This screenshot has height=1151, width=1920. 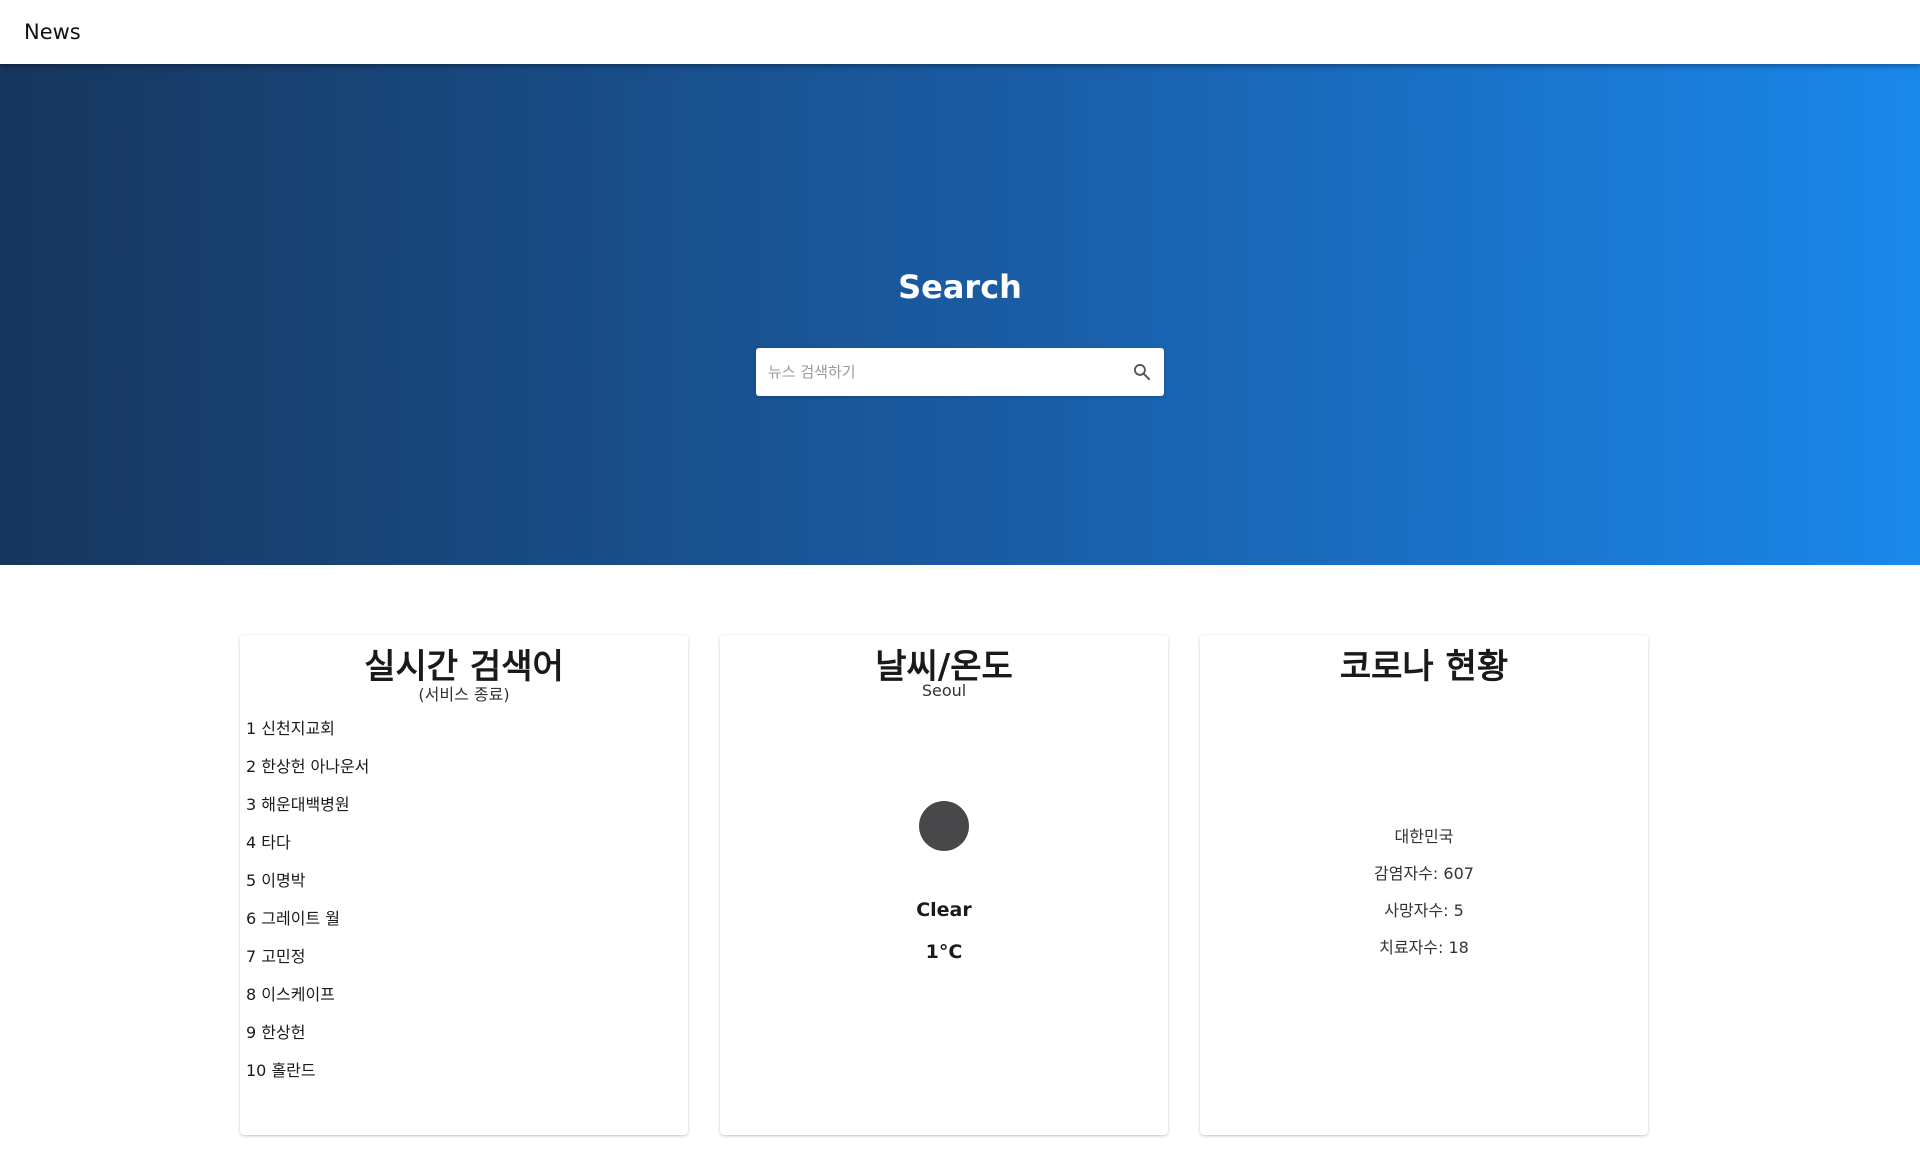 I want to click on trending-keyword: 이명박, so click(x=283, y=880).